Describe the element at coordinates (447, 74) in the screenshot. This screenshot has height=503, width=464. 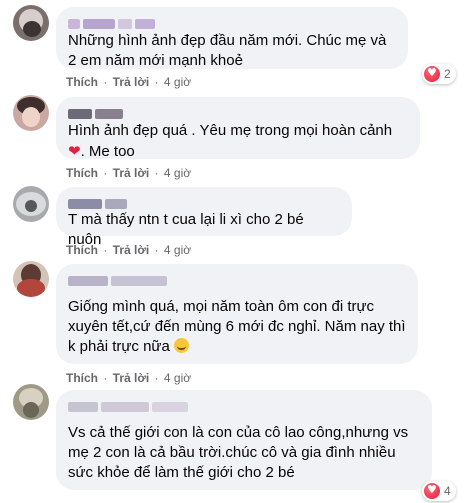
I see `reaction-count: 2` at that location.